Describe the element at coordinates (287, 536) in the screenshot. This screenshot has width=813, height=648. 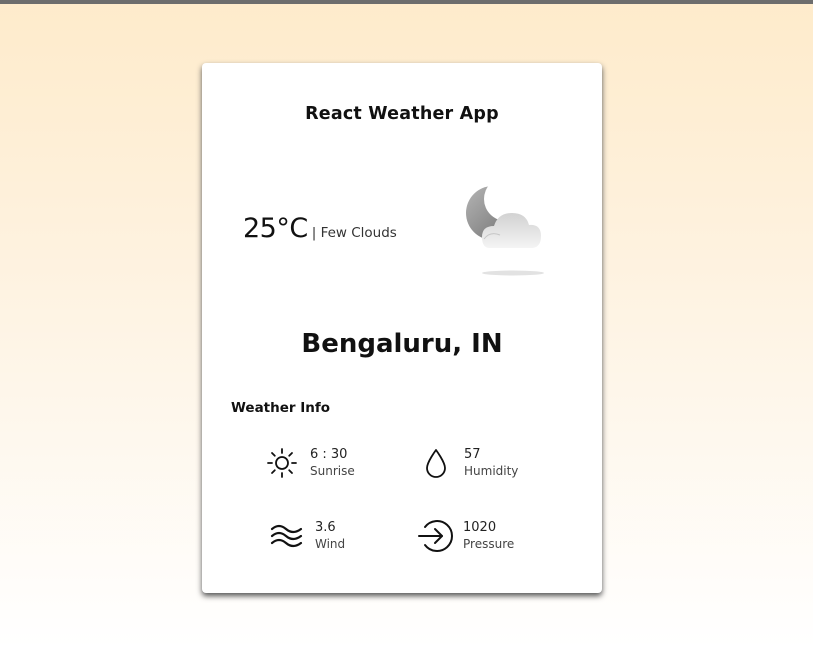
I see `wind-icon` at that location.